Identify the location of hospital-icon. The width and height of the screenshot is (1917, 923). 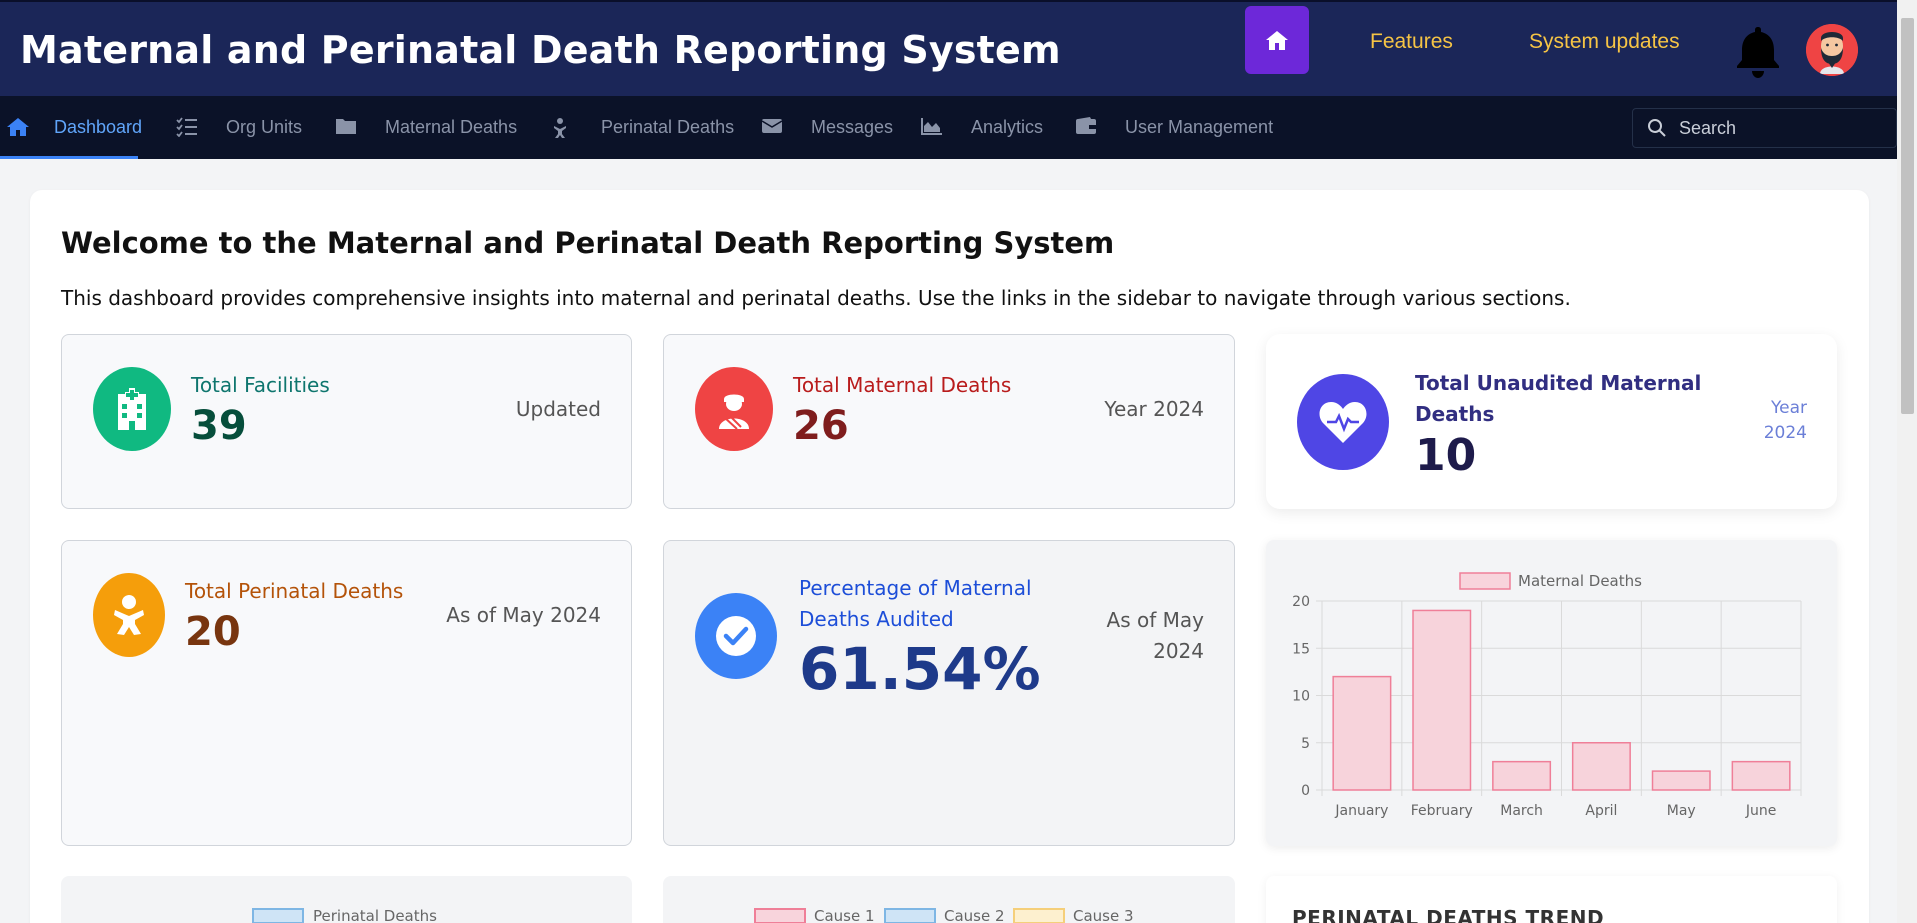
(132, 409).